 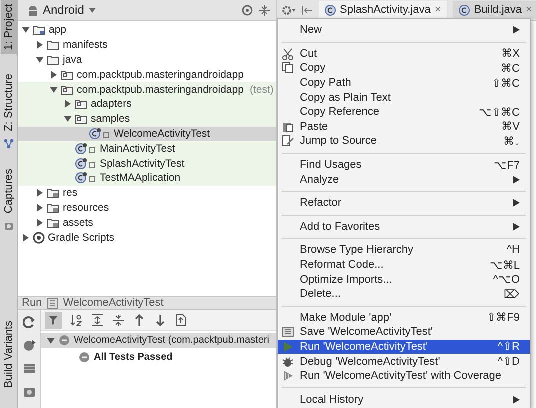 What do you see at coordinates (404, 332) in the screenshot?
I see `menu-item: Save 'WelcomeActivityTest'` at bounding box center [404, 332].